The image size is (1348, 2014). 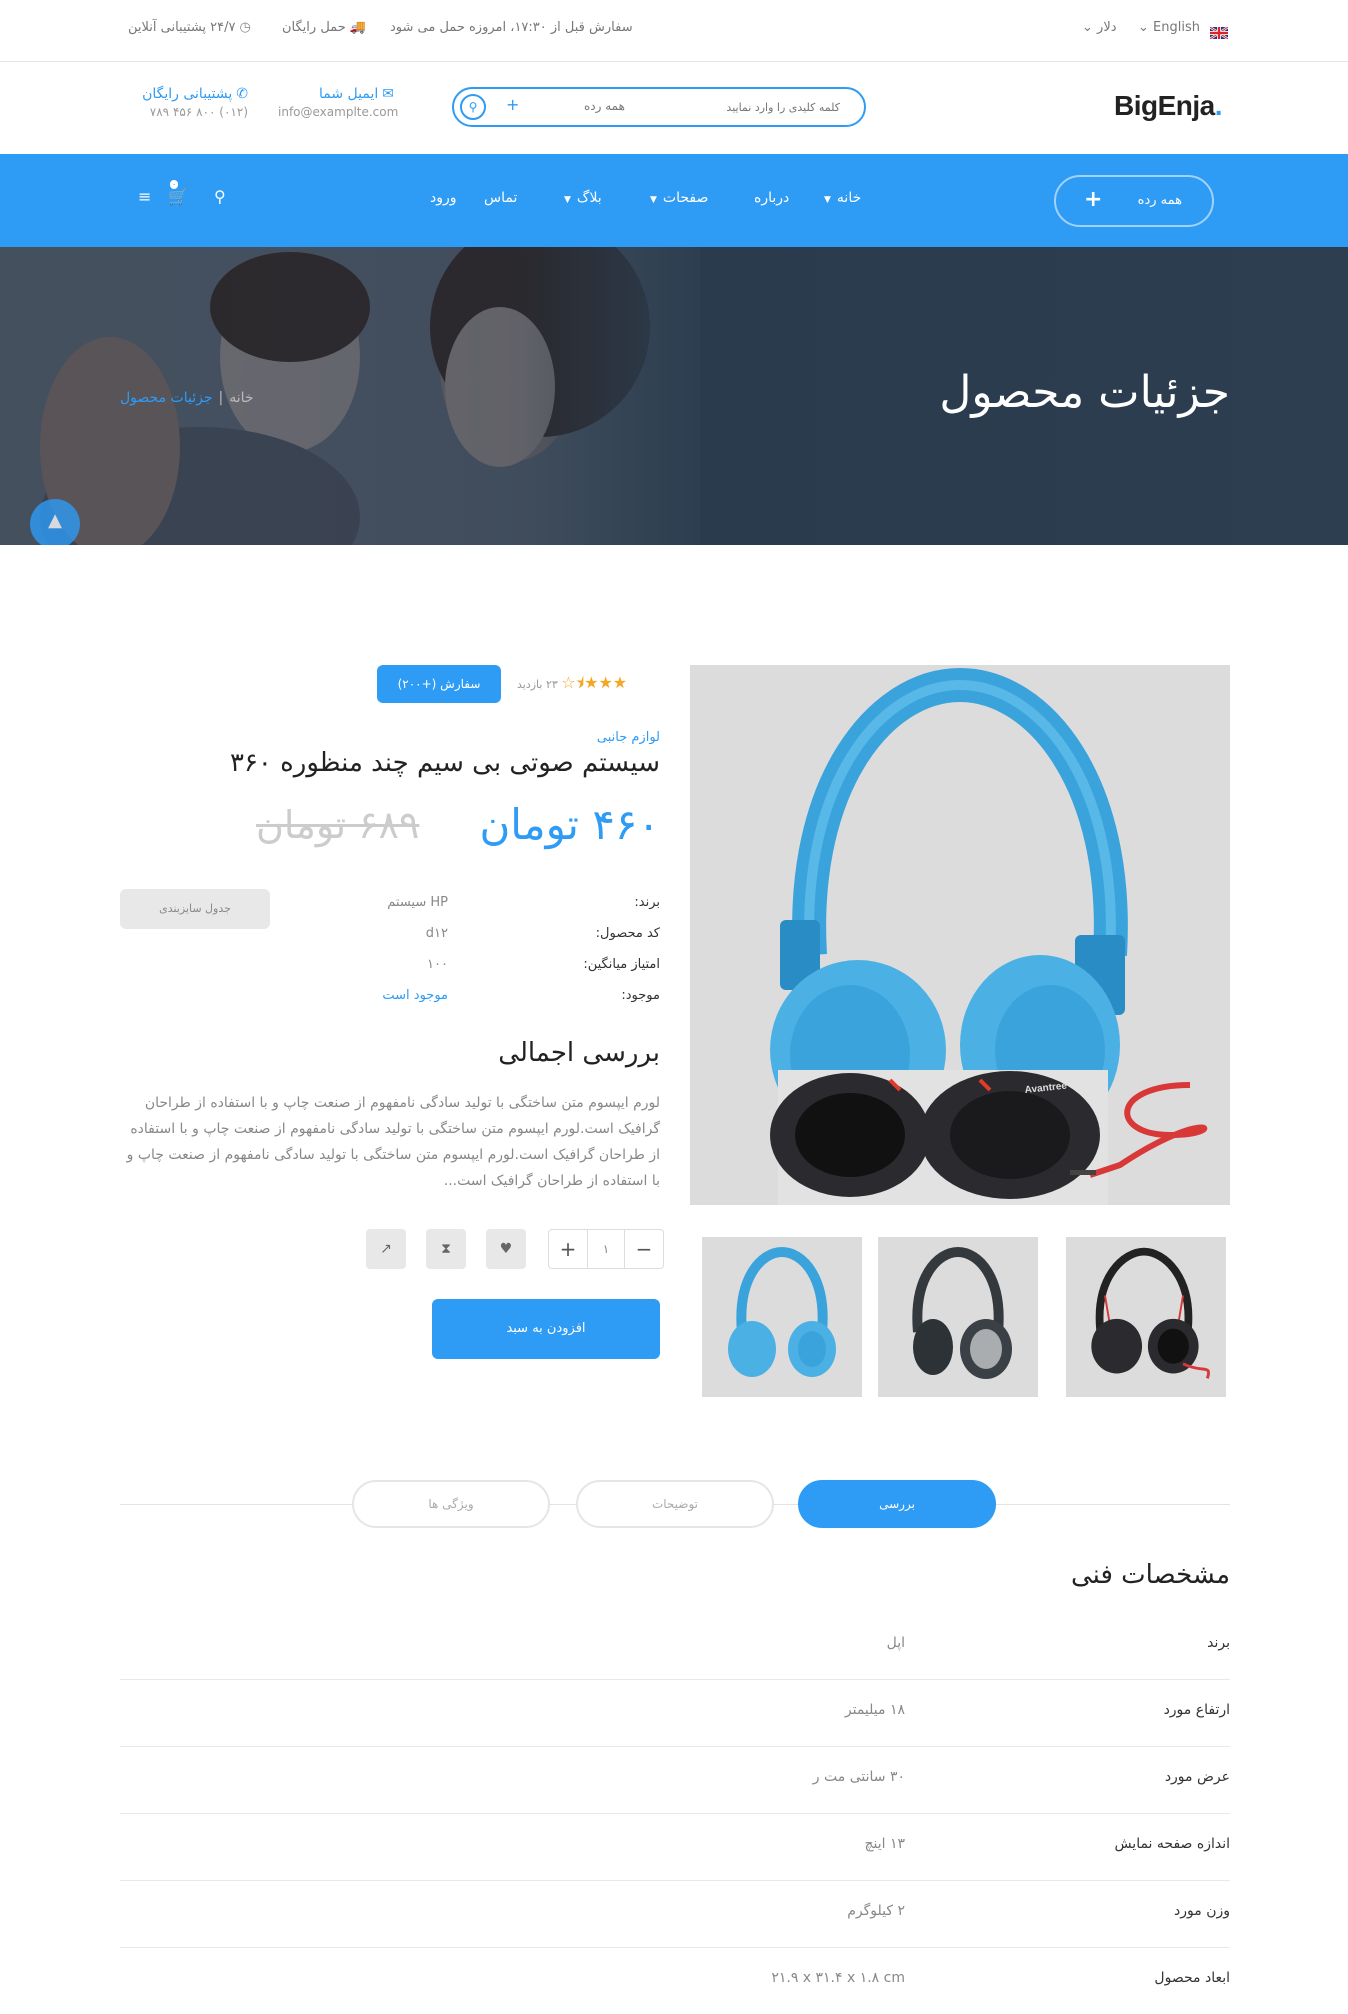 I want to click on product-main-image: Avantree, so click(x=960, y=935).